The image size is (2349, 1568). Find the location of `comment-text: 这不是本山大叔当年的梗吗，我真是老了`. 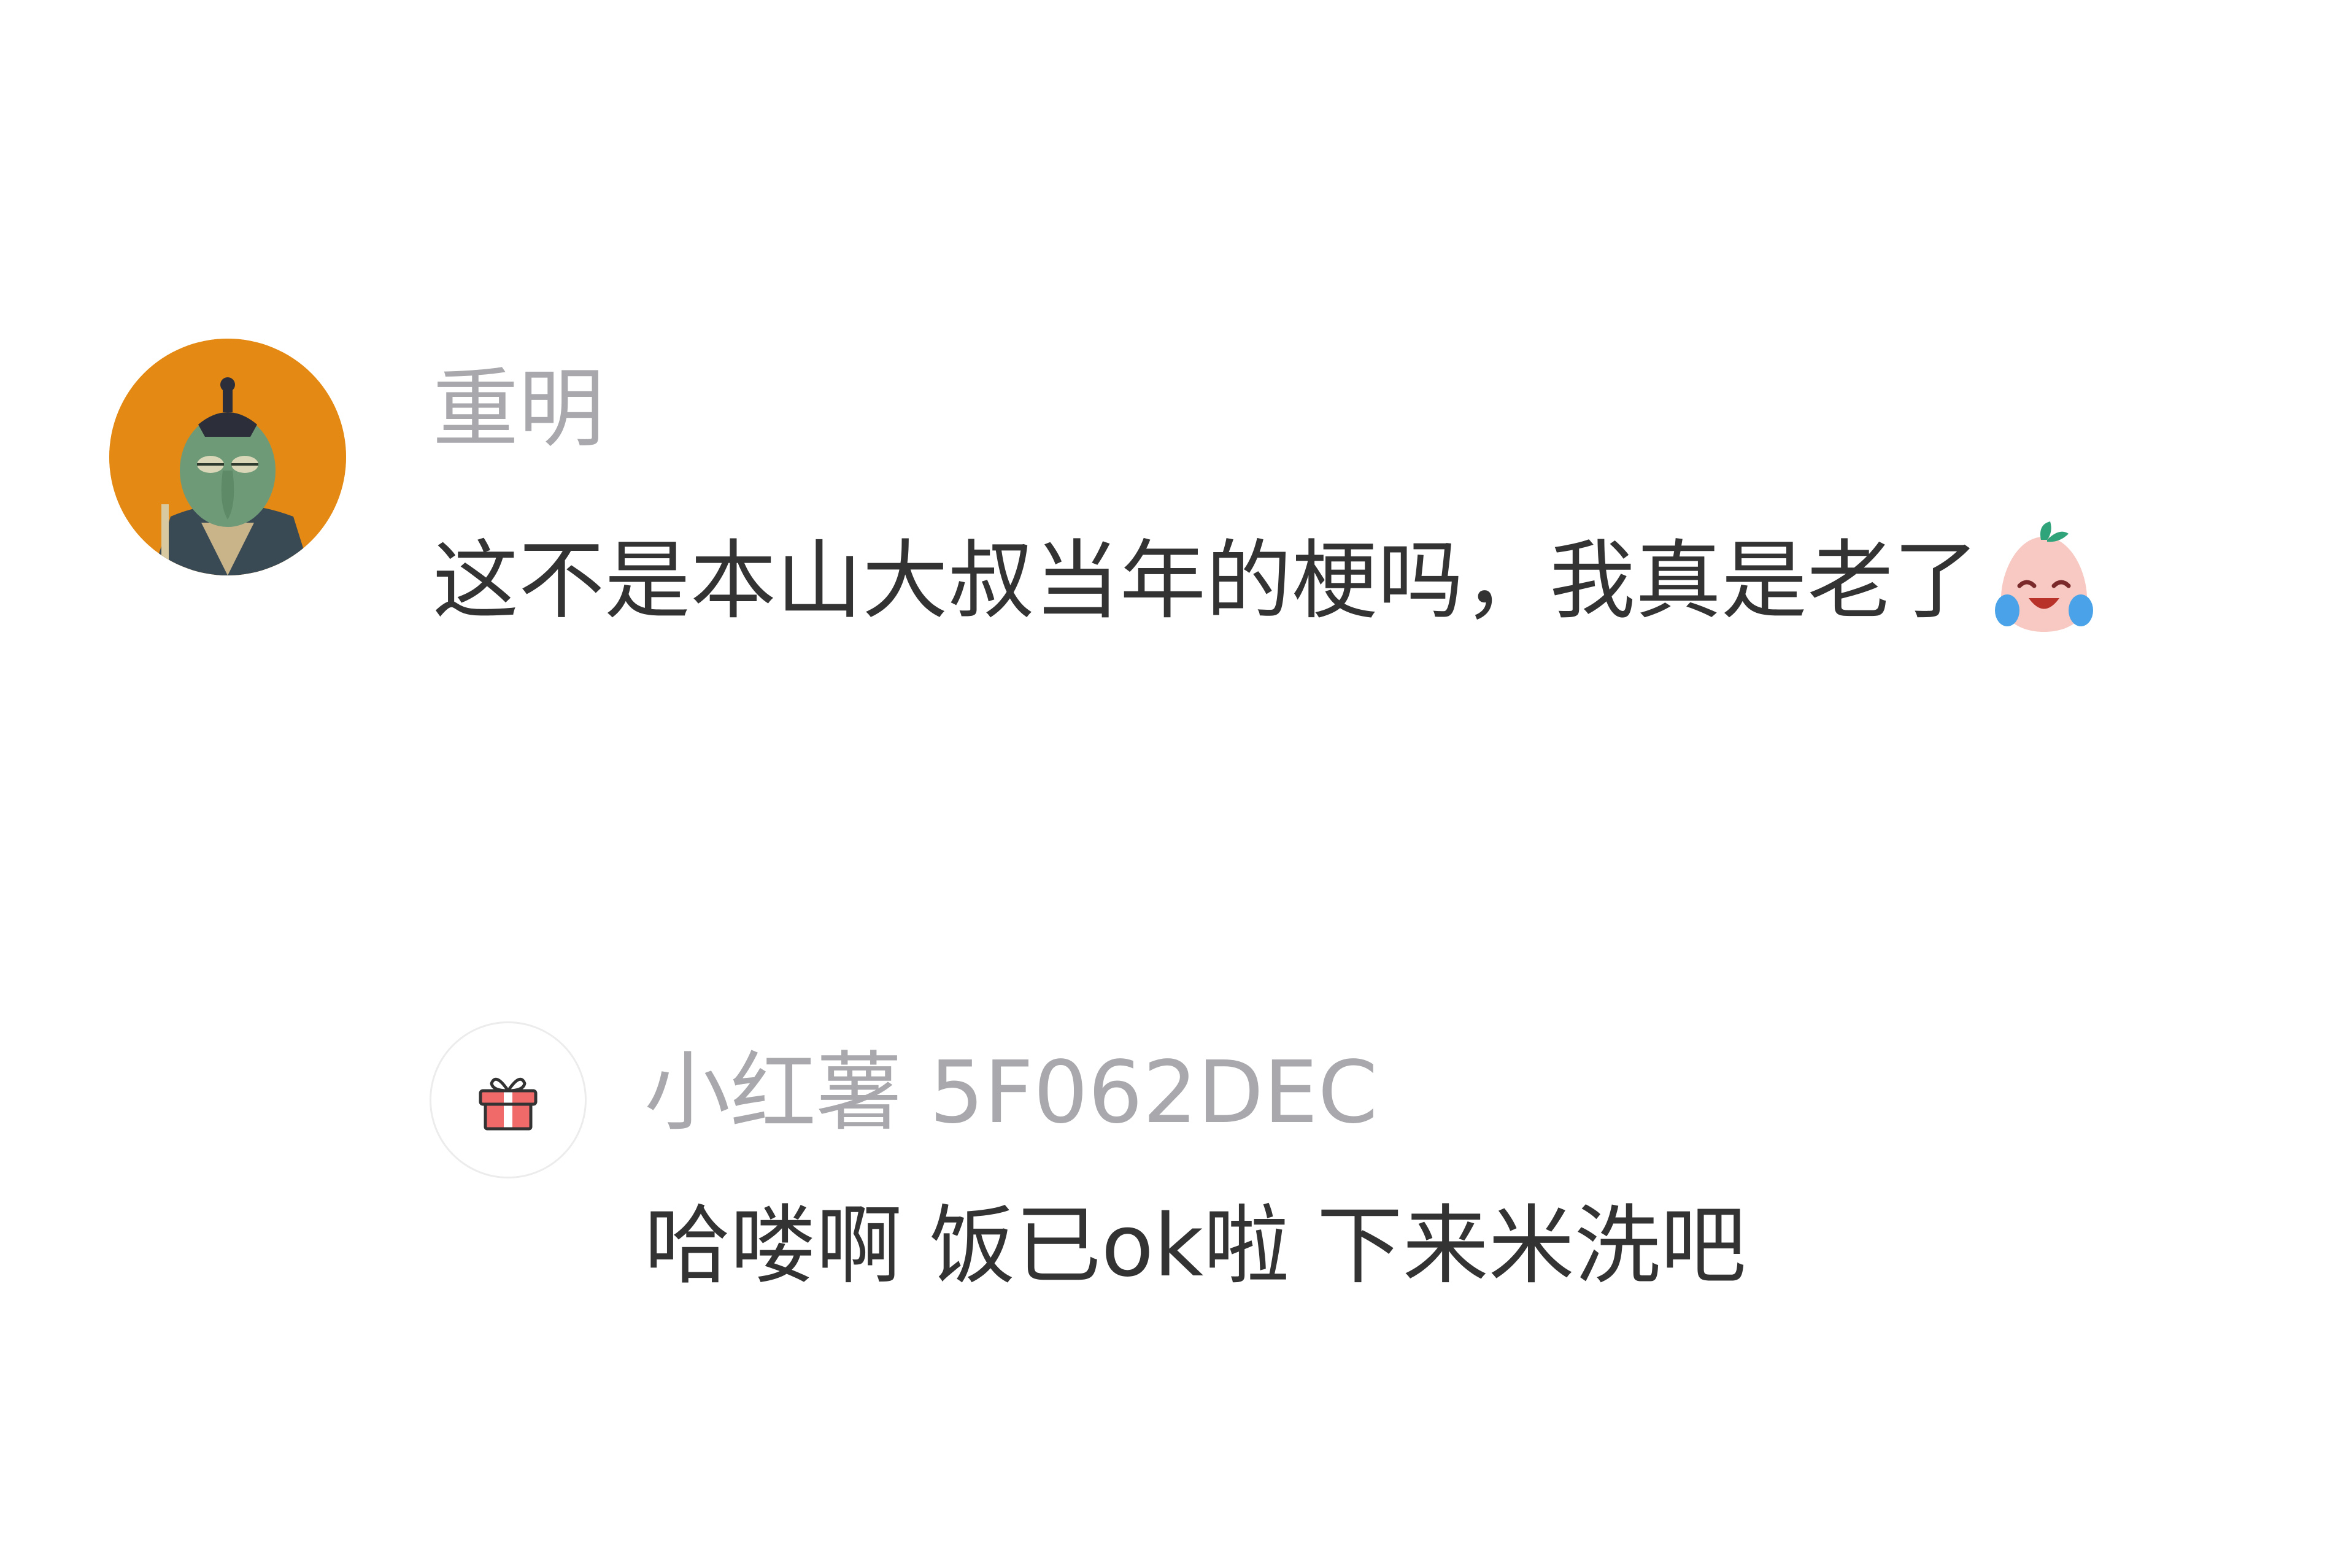

comment-text: 这不是本山大叔当年的梗吗，我真是老了 is located at coordinates (1269, 586).